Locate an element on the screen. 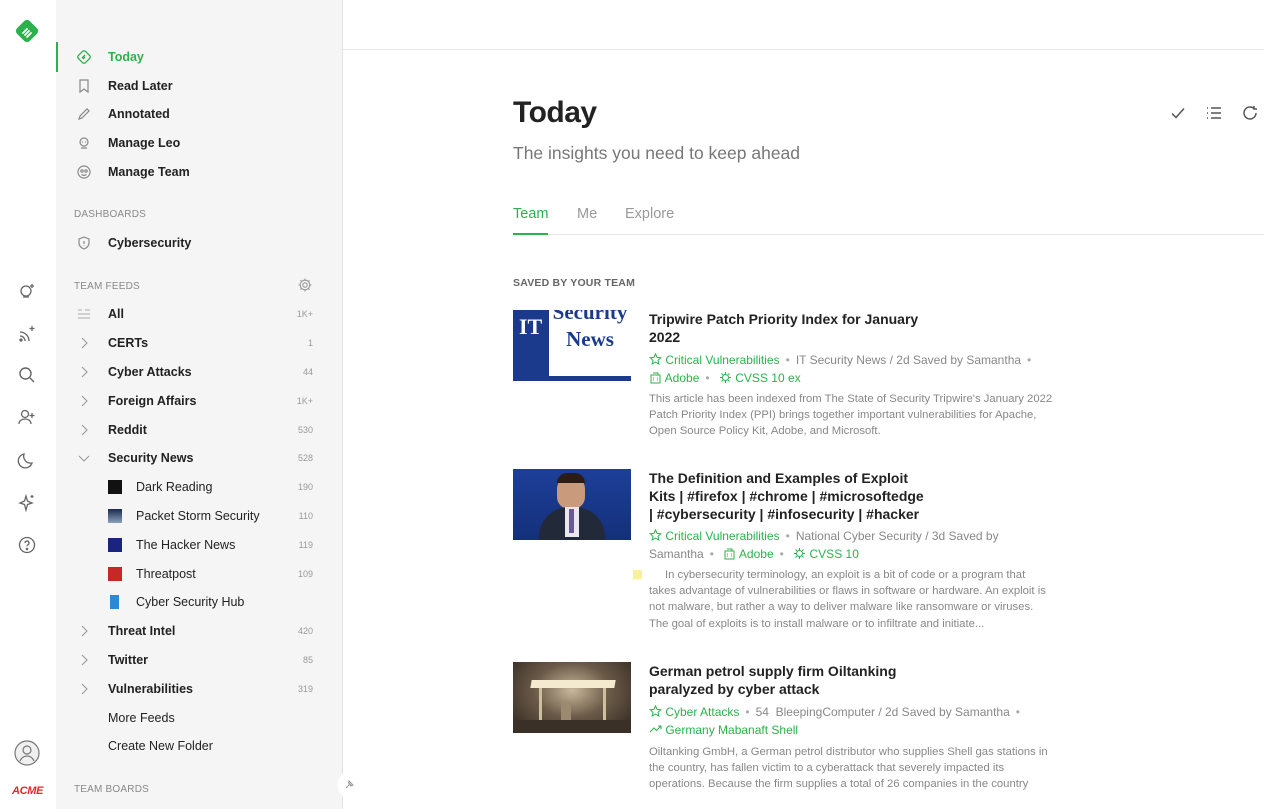 This screenshot has width=1264, height=812. feed-label: Vulnerabilities is located at coordinates (150, 689).